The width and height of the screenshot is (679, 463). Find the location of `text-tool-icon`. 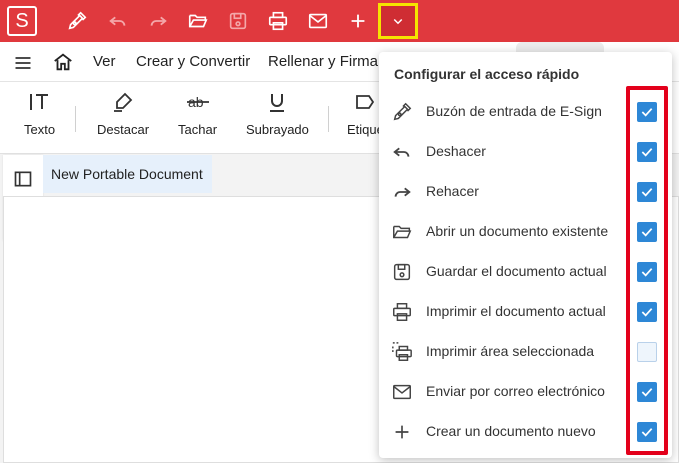

text-tool-icon is located at coordinates (38, 102).